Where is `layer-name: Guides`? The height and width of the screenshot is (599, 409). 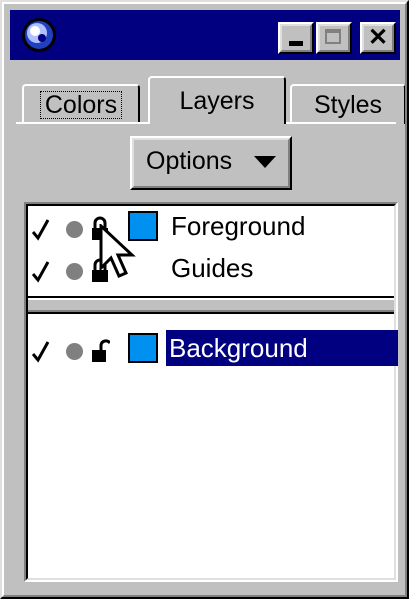 layer-name: Guides is located at coordinates (212, 268).